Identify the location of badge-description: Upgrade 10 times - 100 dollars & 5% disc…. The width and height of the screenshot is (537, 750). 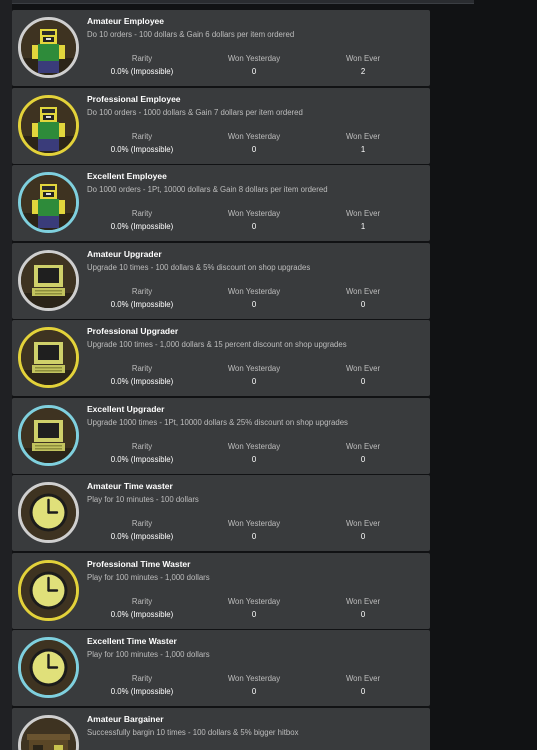
(199, 267).